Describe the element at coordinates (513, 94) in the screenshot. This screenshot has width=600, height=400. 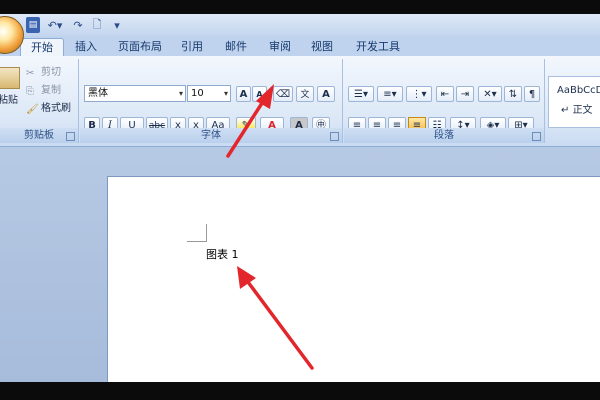
I see `sort-icon: ⇅` at that location.